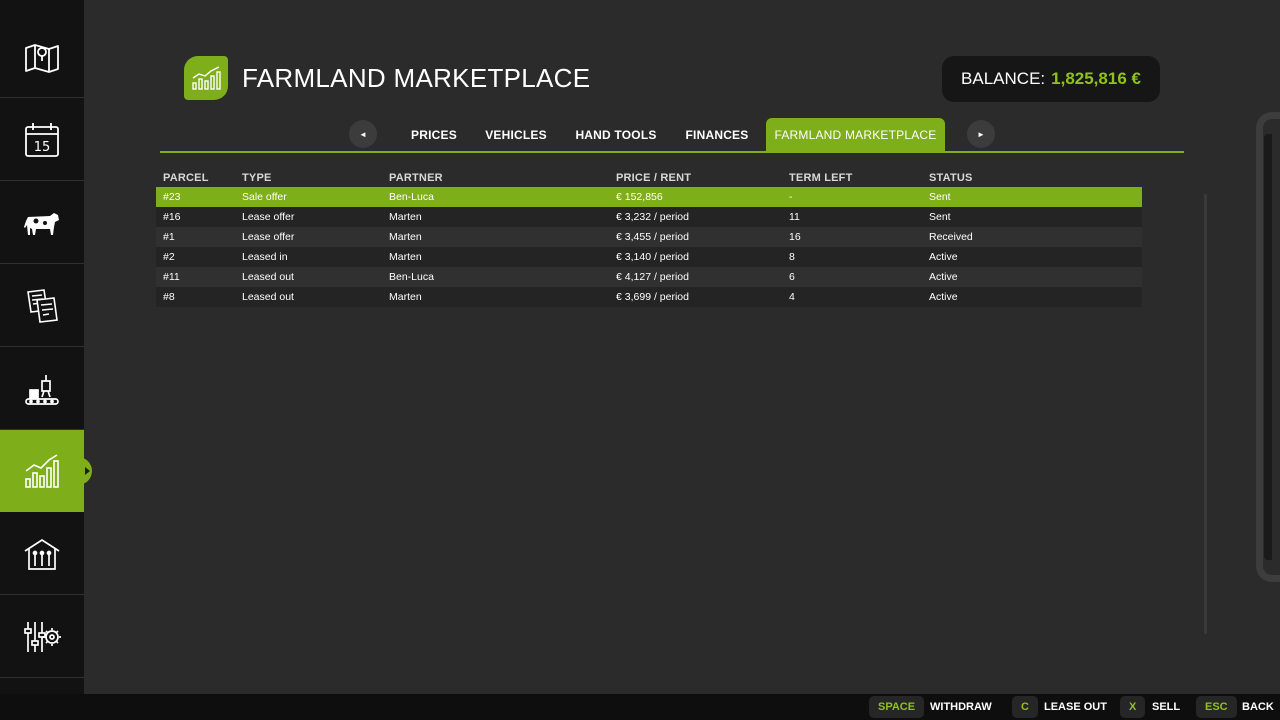  What do you see at coordinates (169, 257) in the screenshot?
I see `cell-parcel: #2` at bounding box center [169, 257].